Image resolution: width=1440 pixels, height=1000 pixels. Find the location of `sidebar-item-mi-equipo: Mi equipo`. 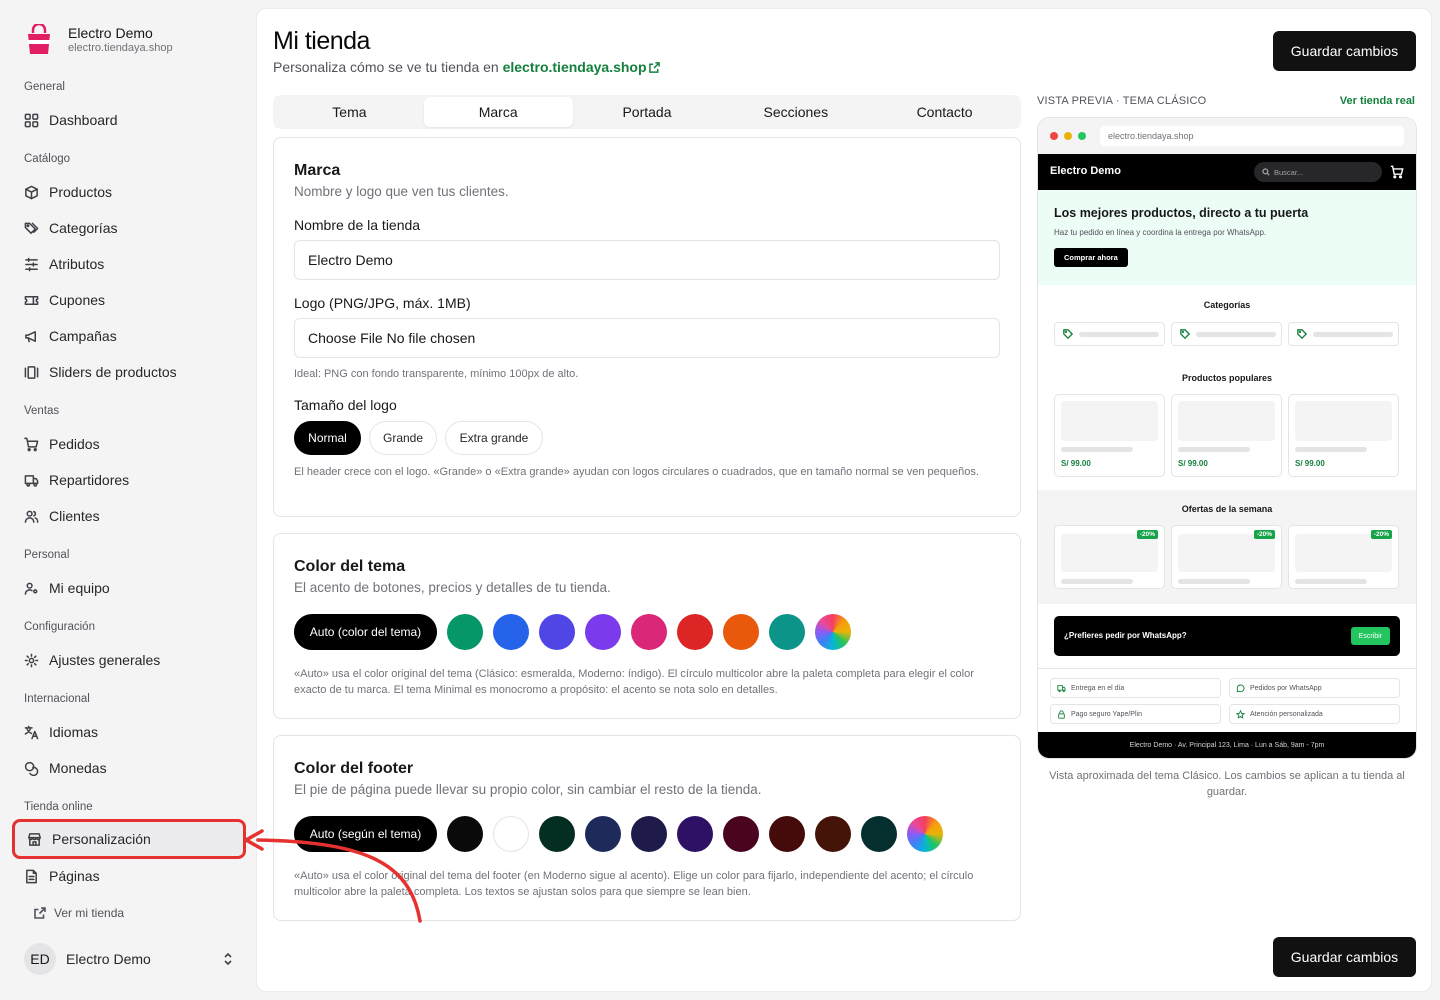

sidebar-item-mi-equipo: Mi equipo is located at coordinates (67, 588).